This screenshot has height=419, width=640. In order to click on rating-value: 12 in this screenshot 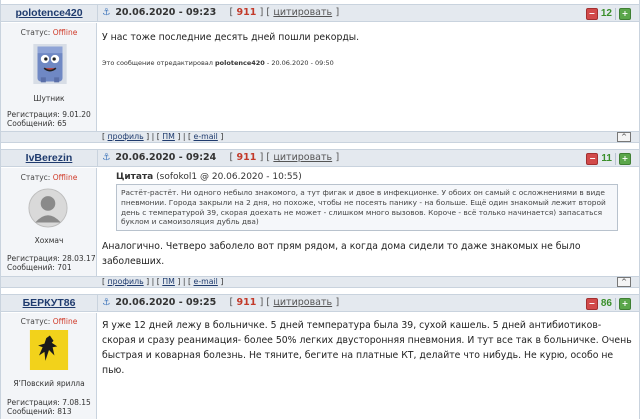, I will do `click(606, 13)`.